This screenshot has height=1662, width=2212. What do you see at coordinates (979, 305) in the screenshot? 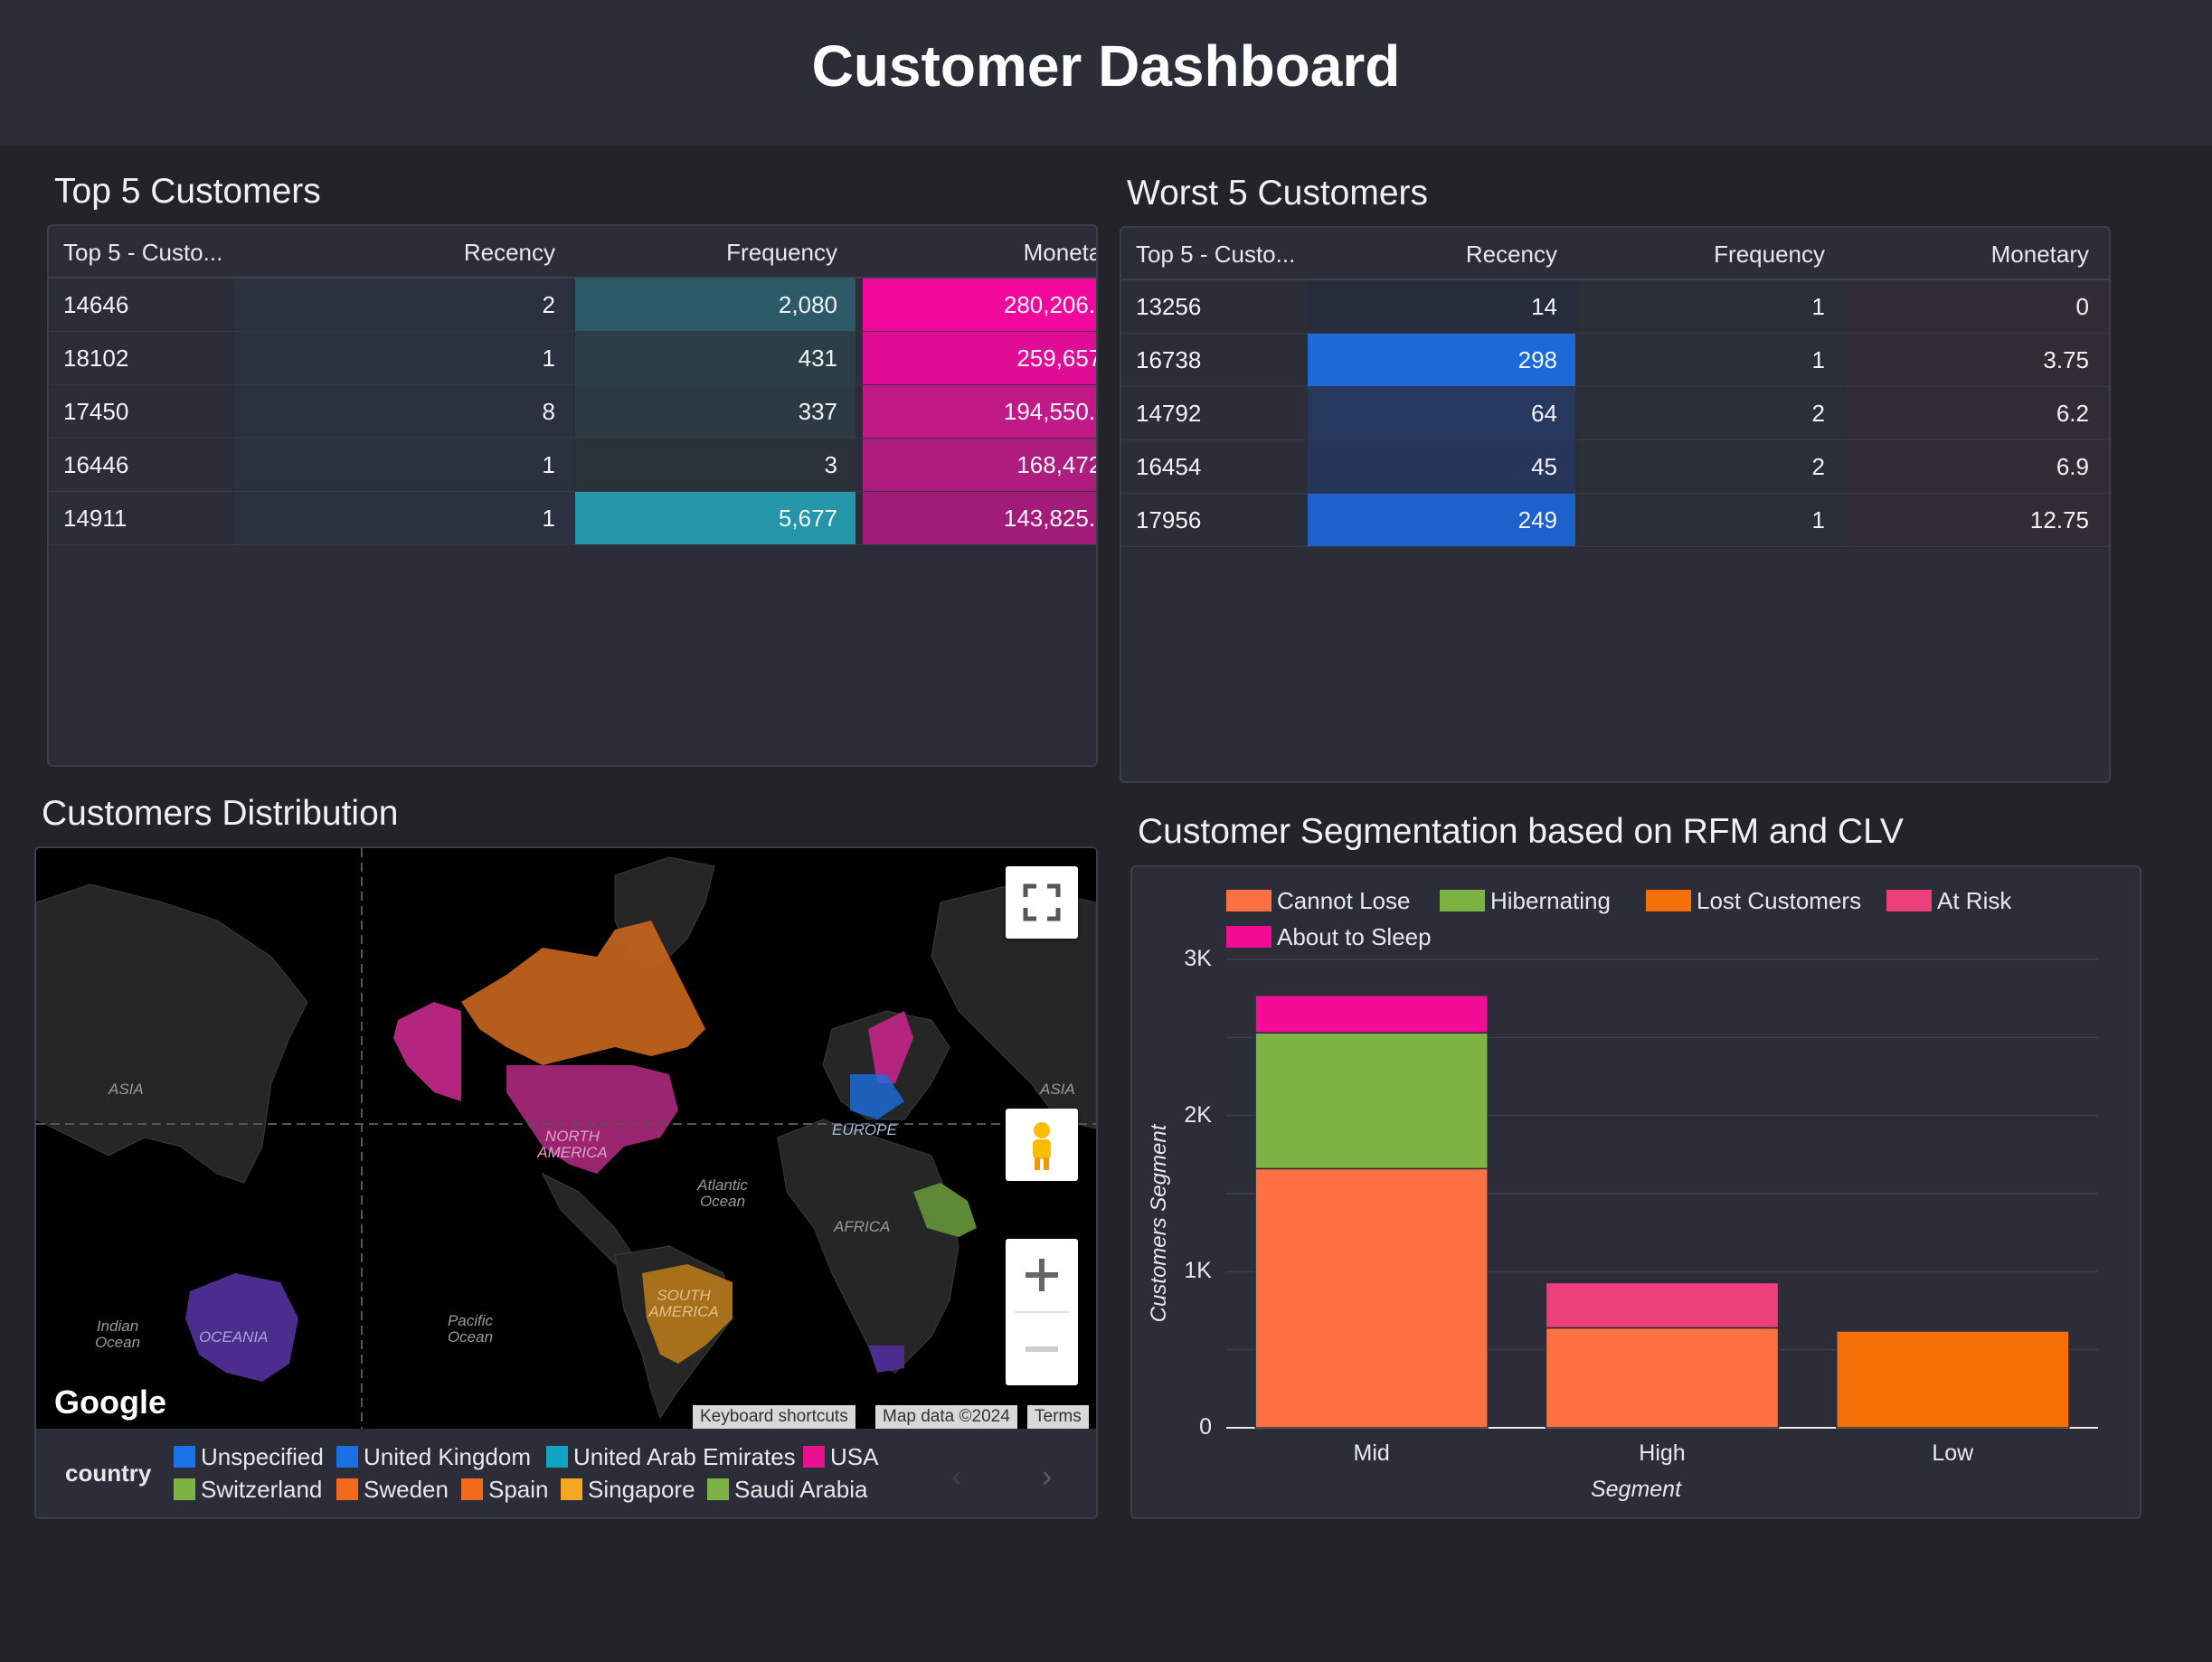
I see `metric-cell: 280,206.02` at bounding box center [979, 305].